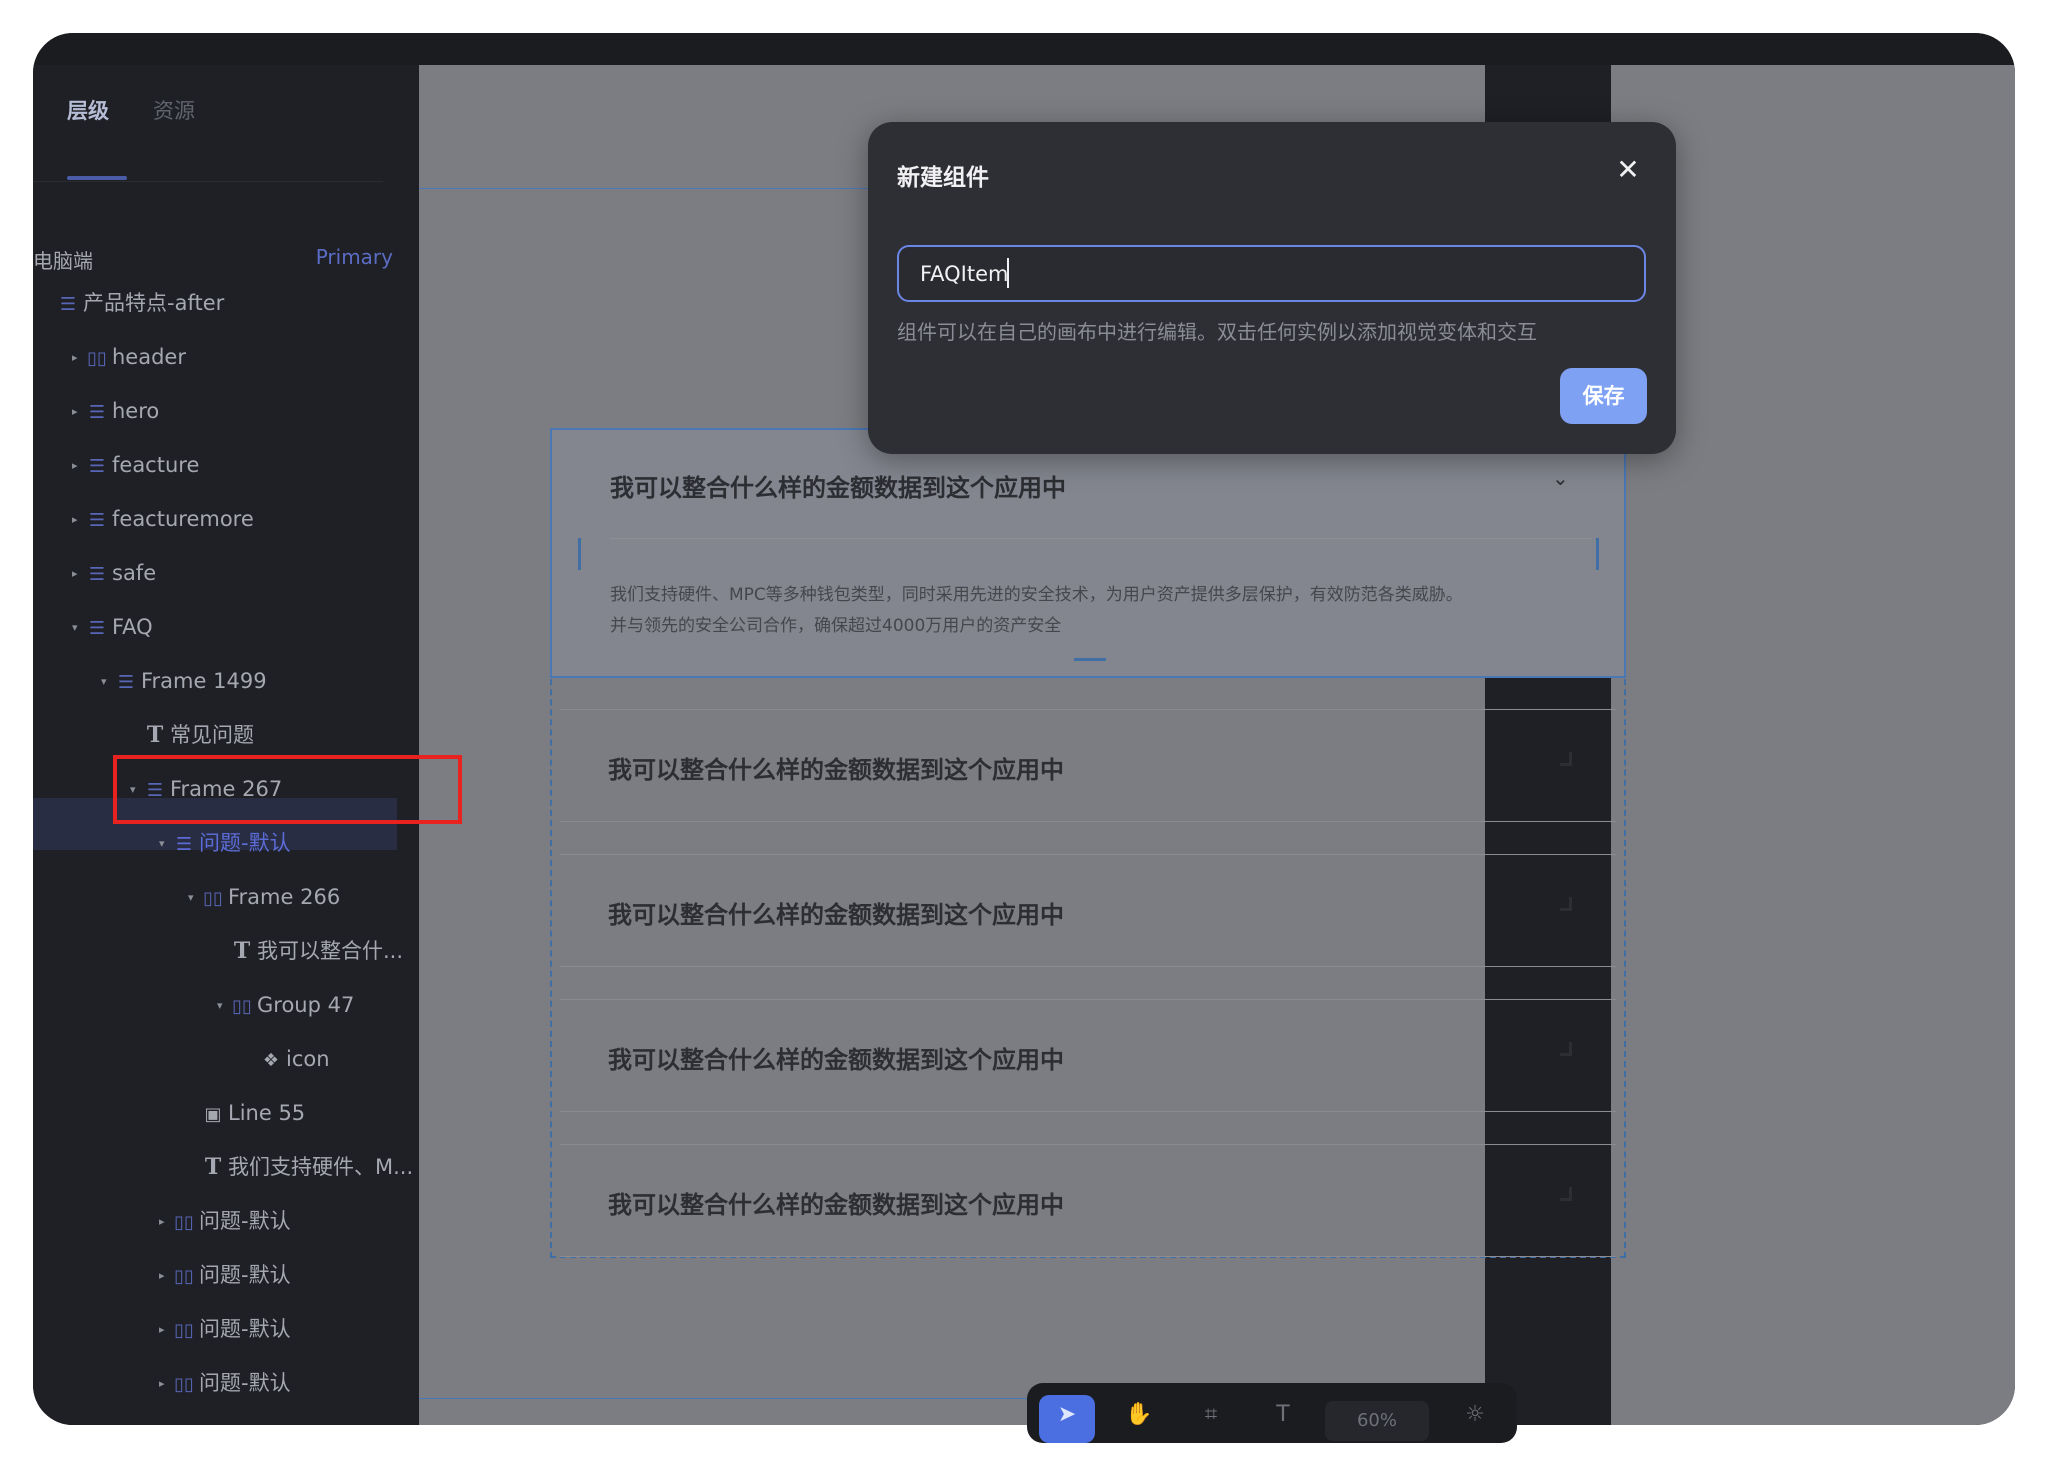  I want to click on image-icon: ▣, so click(213, 1114).